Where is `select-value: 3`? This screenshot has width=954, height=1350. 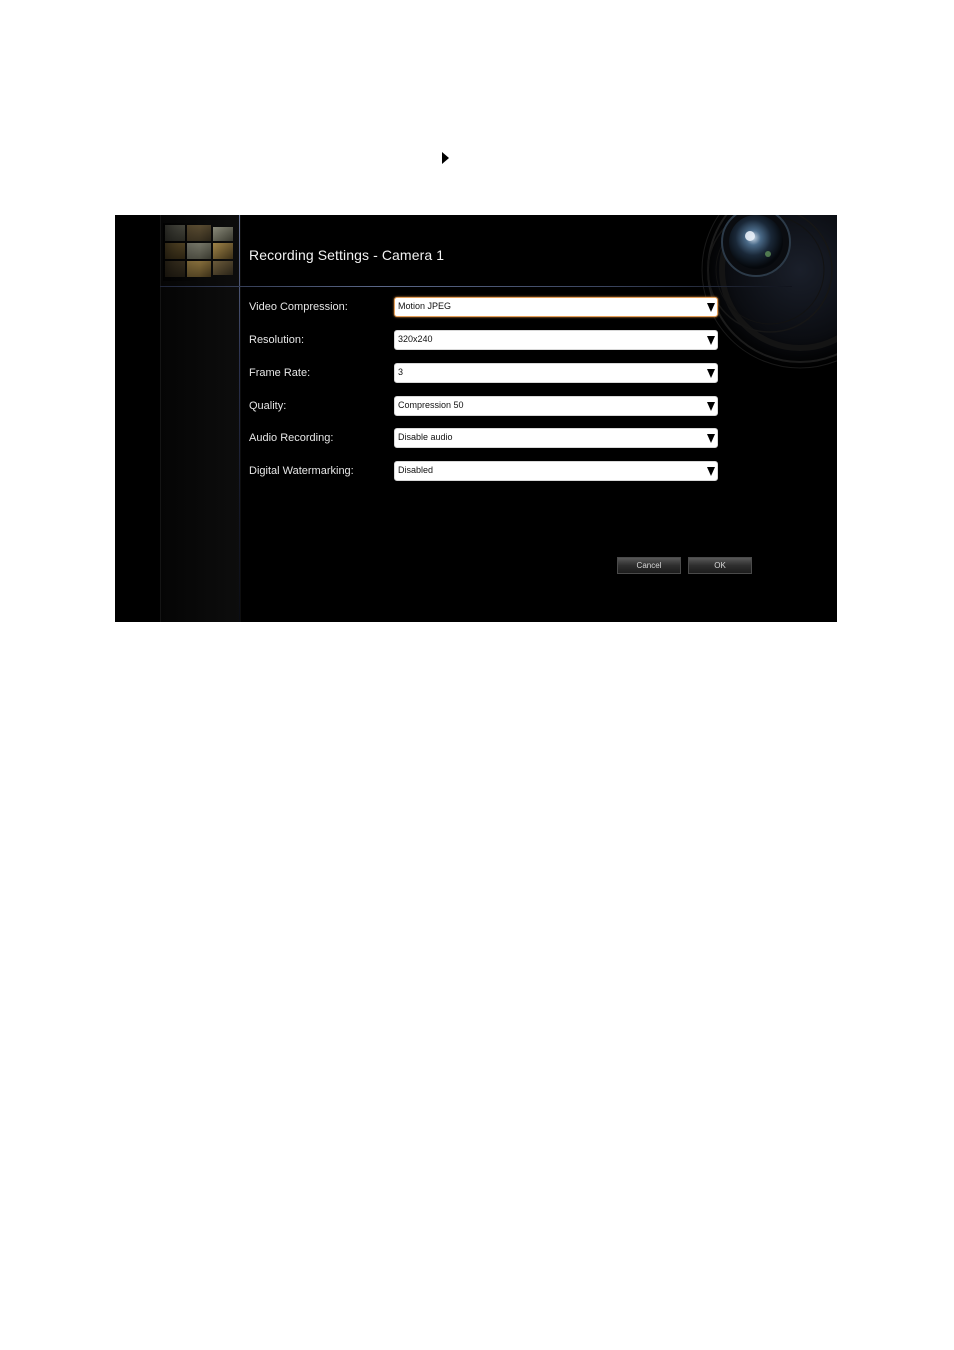
select-value: 3 is located at coordinates (401, 372).